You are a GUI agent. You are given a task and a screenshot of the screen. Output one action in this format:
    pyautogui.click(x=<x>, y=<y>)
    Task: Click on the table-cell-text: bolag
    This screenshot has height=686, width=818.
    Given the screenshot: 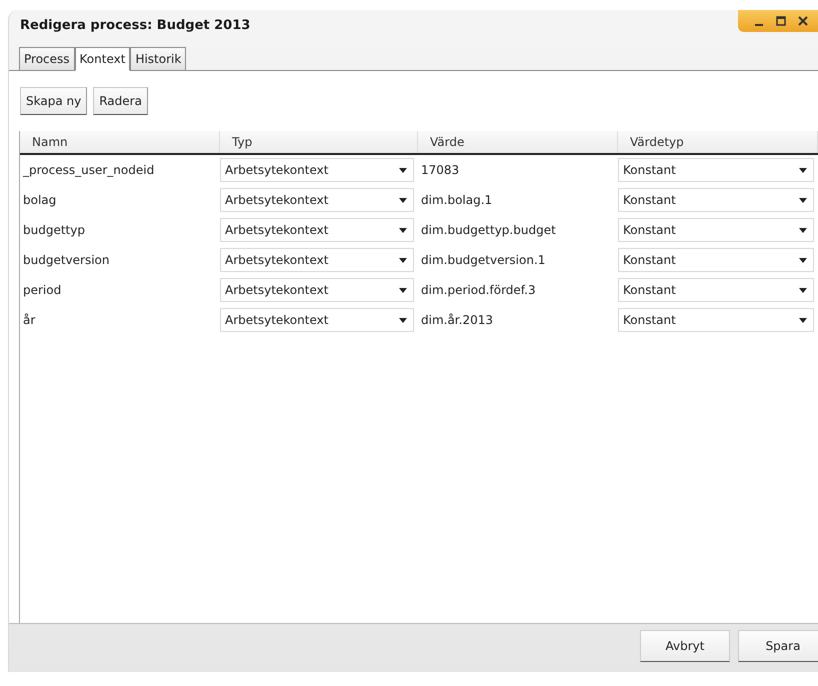 What is the action you would take?
    pyautogui.click(x=40, y=200)
    